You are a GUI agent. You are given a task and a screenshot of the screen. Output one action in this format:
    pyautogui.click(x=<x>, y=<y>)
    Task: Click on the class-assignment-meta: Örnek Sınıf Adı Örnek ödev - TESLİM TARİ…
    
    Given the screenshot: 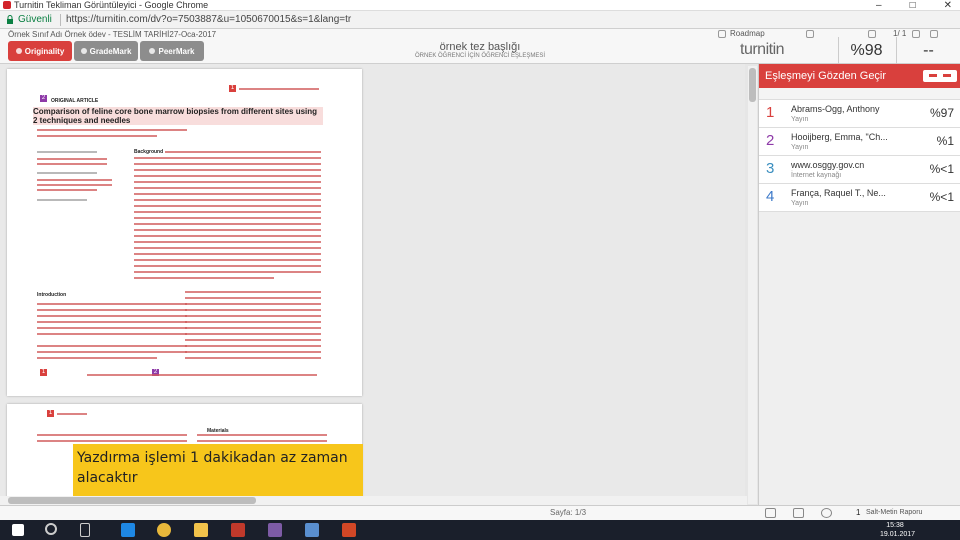 What is the action you would take?
    pyautogui.click(x=112, y=34)
    